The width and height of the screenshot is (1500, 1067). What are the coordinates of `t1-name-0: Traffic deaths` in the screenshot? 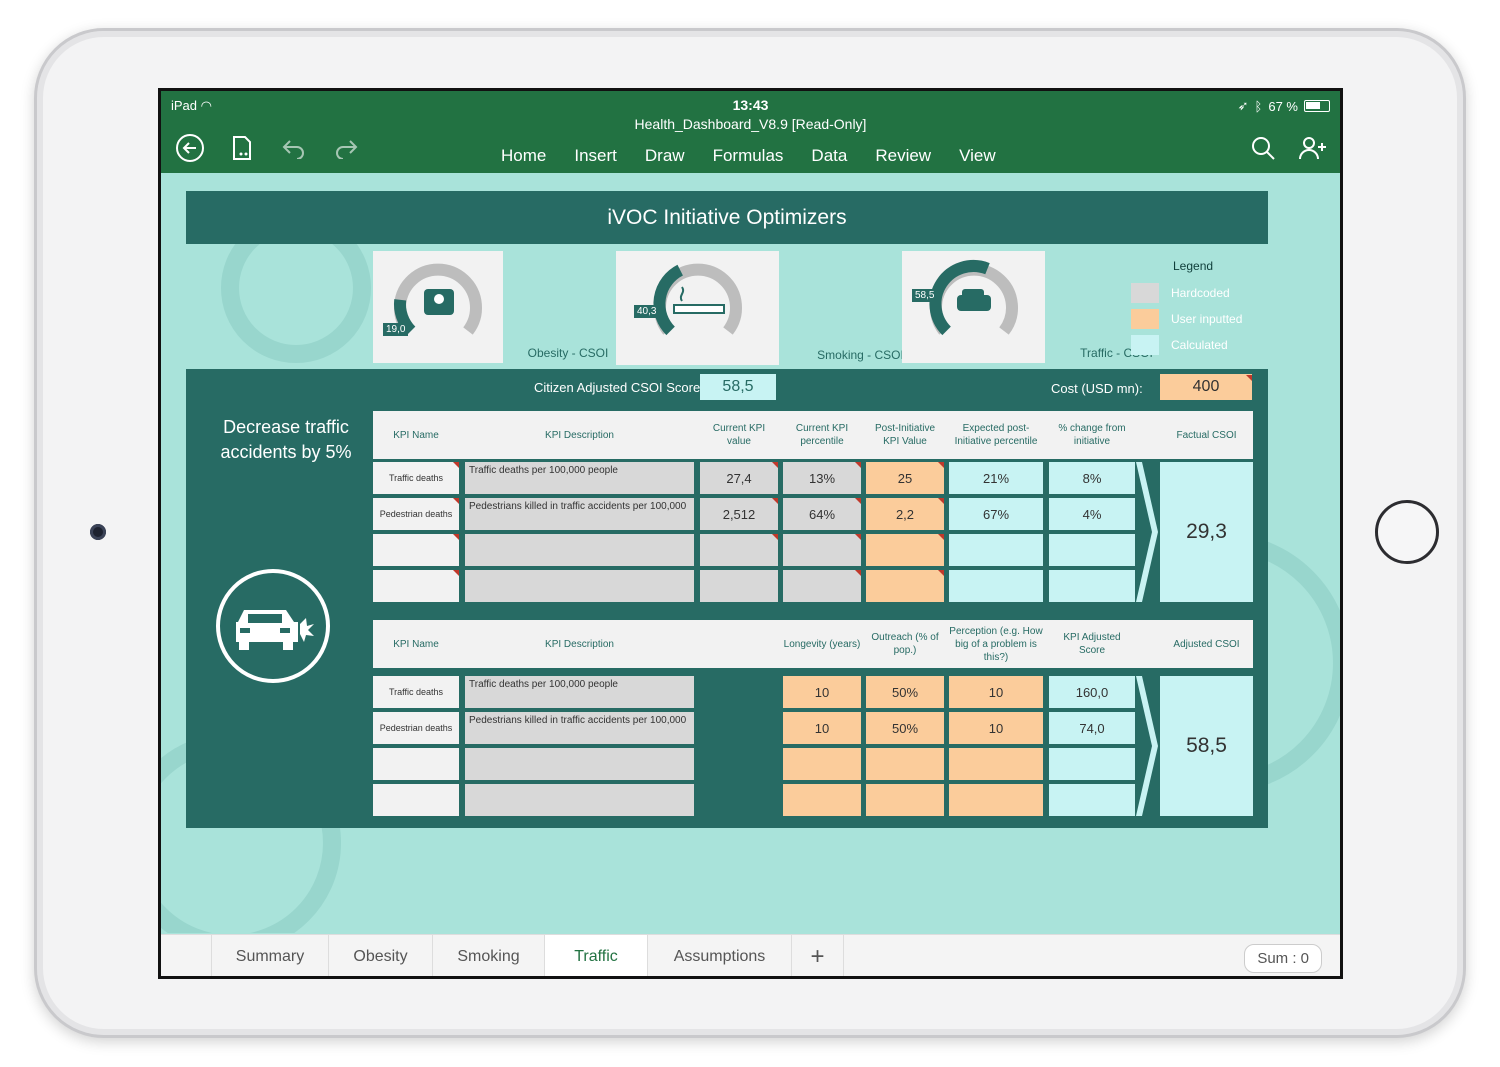 It's located at (416, 478).